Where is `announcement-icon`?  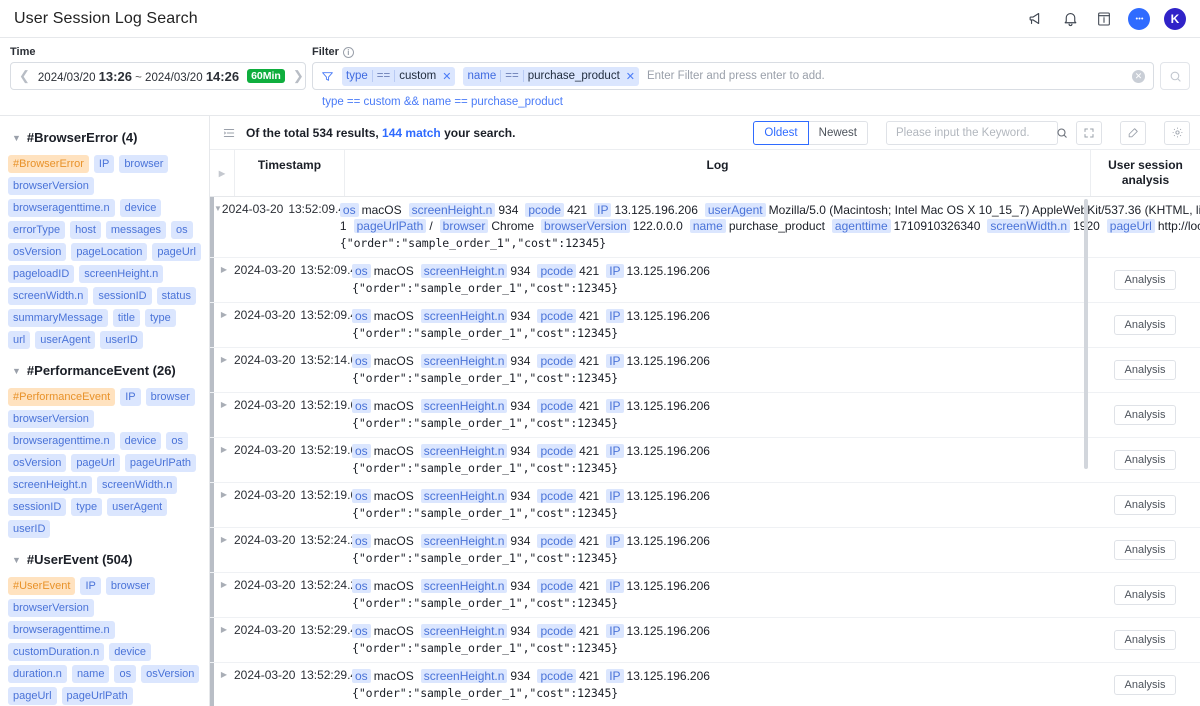 announcement-icon is located at coordinates (1036, 19).